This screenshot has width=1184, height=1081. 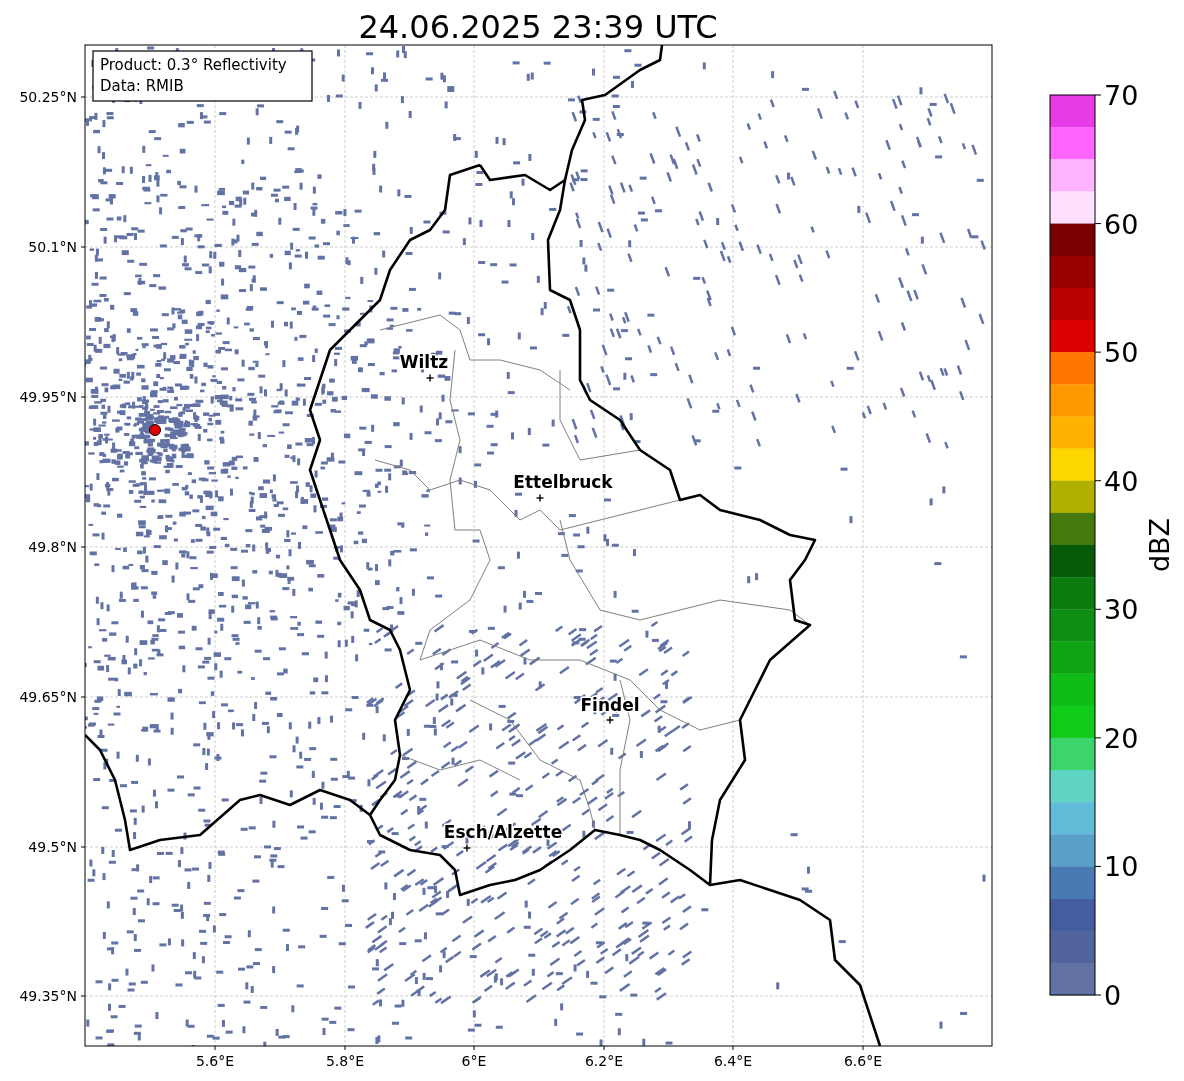 I want to click on longitude-label: 6°E, so click(x=474, y=1061).